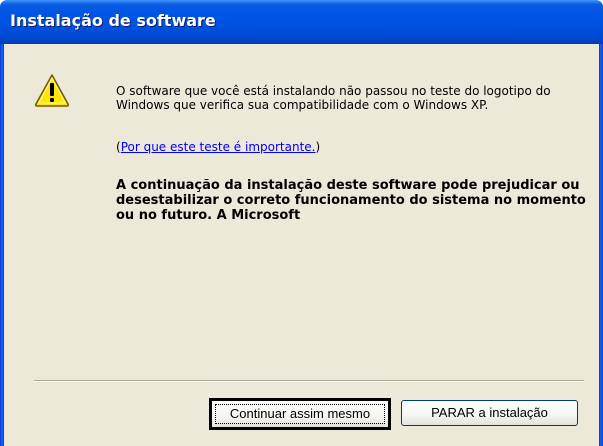  What do you see at coordinates (318, 147) in the screenshot?
I see `link-close-paren: )` at bounding box center [318, 147].